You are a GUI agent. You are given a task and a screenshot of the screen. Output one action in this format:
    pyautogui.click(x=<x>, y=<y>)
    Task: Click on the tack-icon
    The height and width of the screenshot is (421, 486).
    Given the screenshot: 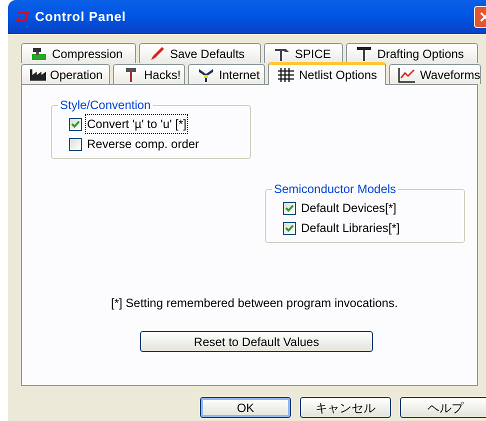 What is the action you would take?
    pyautogui.click(x=364, y=54)
    